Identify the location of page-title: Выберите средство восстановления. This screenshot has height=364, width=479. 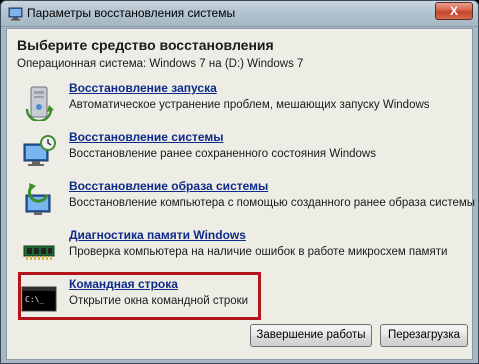
(145, 45).